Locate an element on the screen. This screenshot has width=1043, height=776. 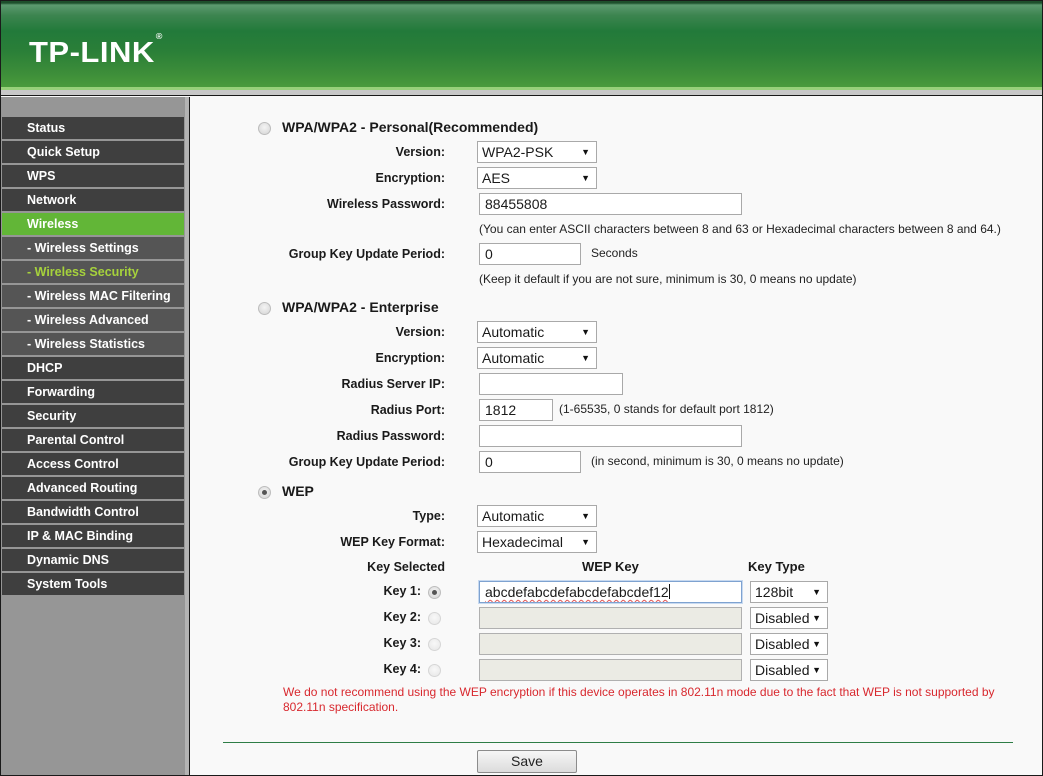
key-3-type-select: Disabled ▼ is located at coordinates (789, 644).